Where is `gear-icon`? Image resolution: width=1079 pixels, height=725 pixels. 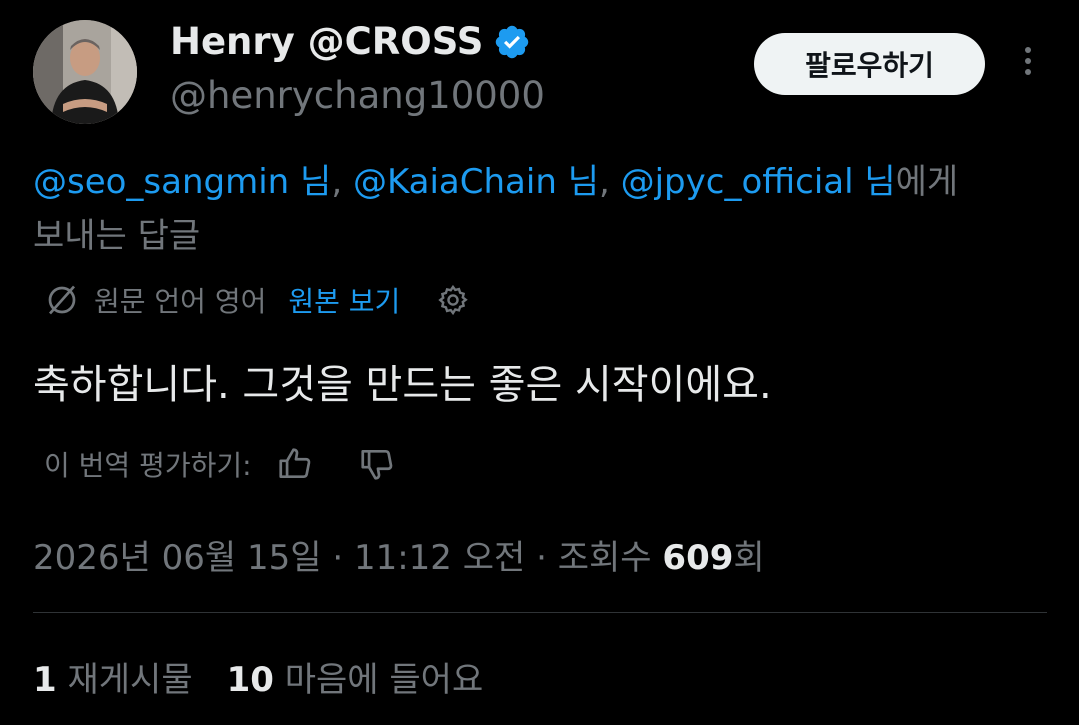 gear-icon is located at coordinates (453, 300).